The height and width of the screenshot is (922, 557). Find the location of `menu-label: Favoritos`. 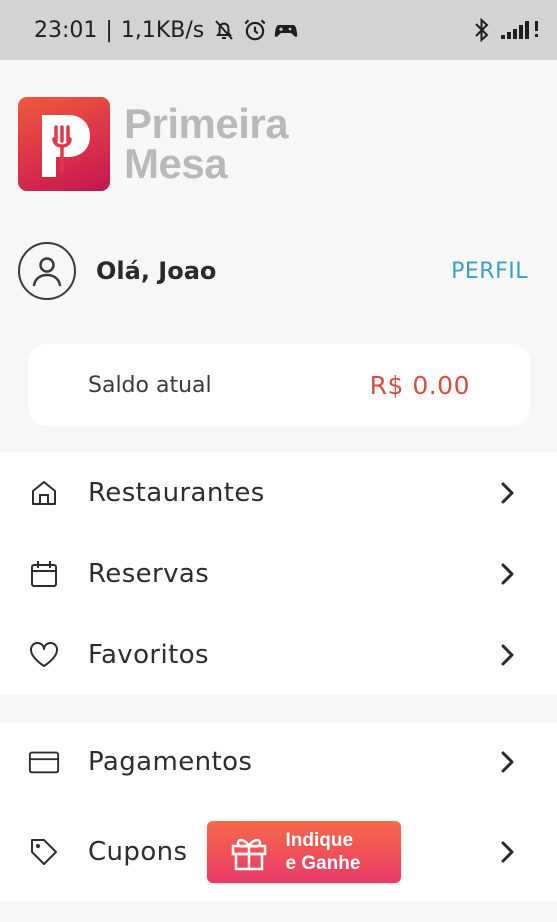

menu-label: Favoritos is located at coordinates (148, 654).